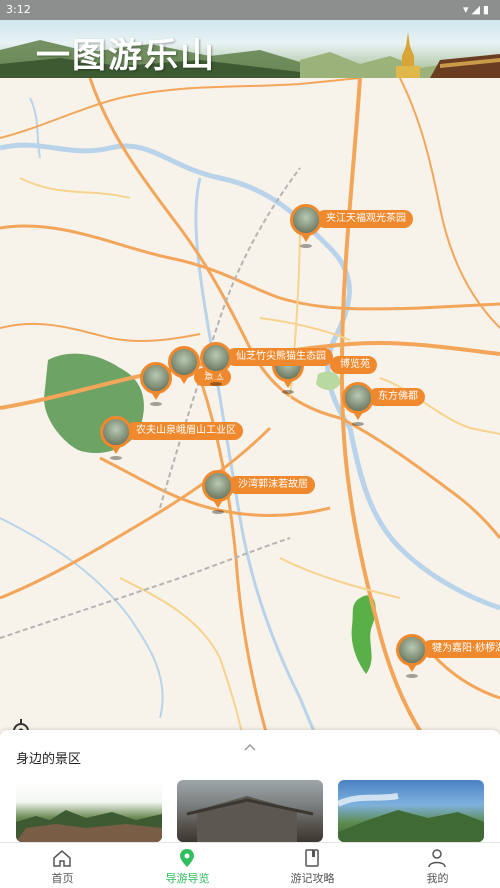  What do you see at coordinates (461, 649) in the screenshot?
I see `poi-label: 犍为嘉阳·桫椤湖` at bounding box center [461, 649].